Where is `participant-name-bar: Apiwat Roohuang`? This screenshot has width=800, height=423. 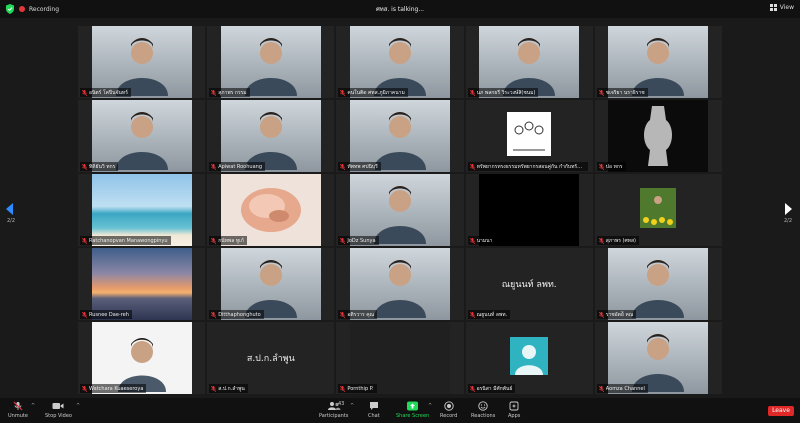
participant-name-bar: Apiwat Roohuang is located at coordinates (237, 166).